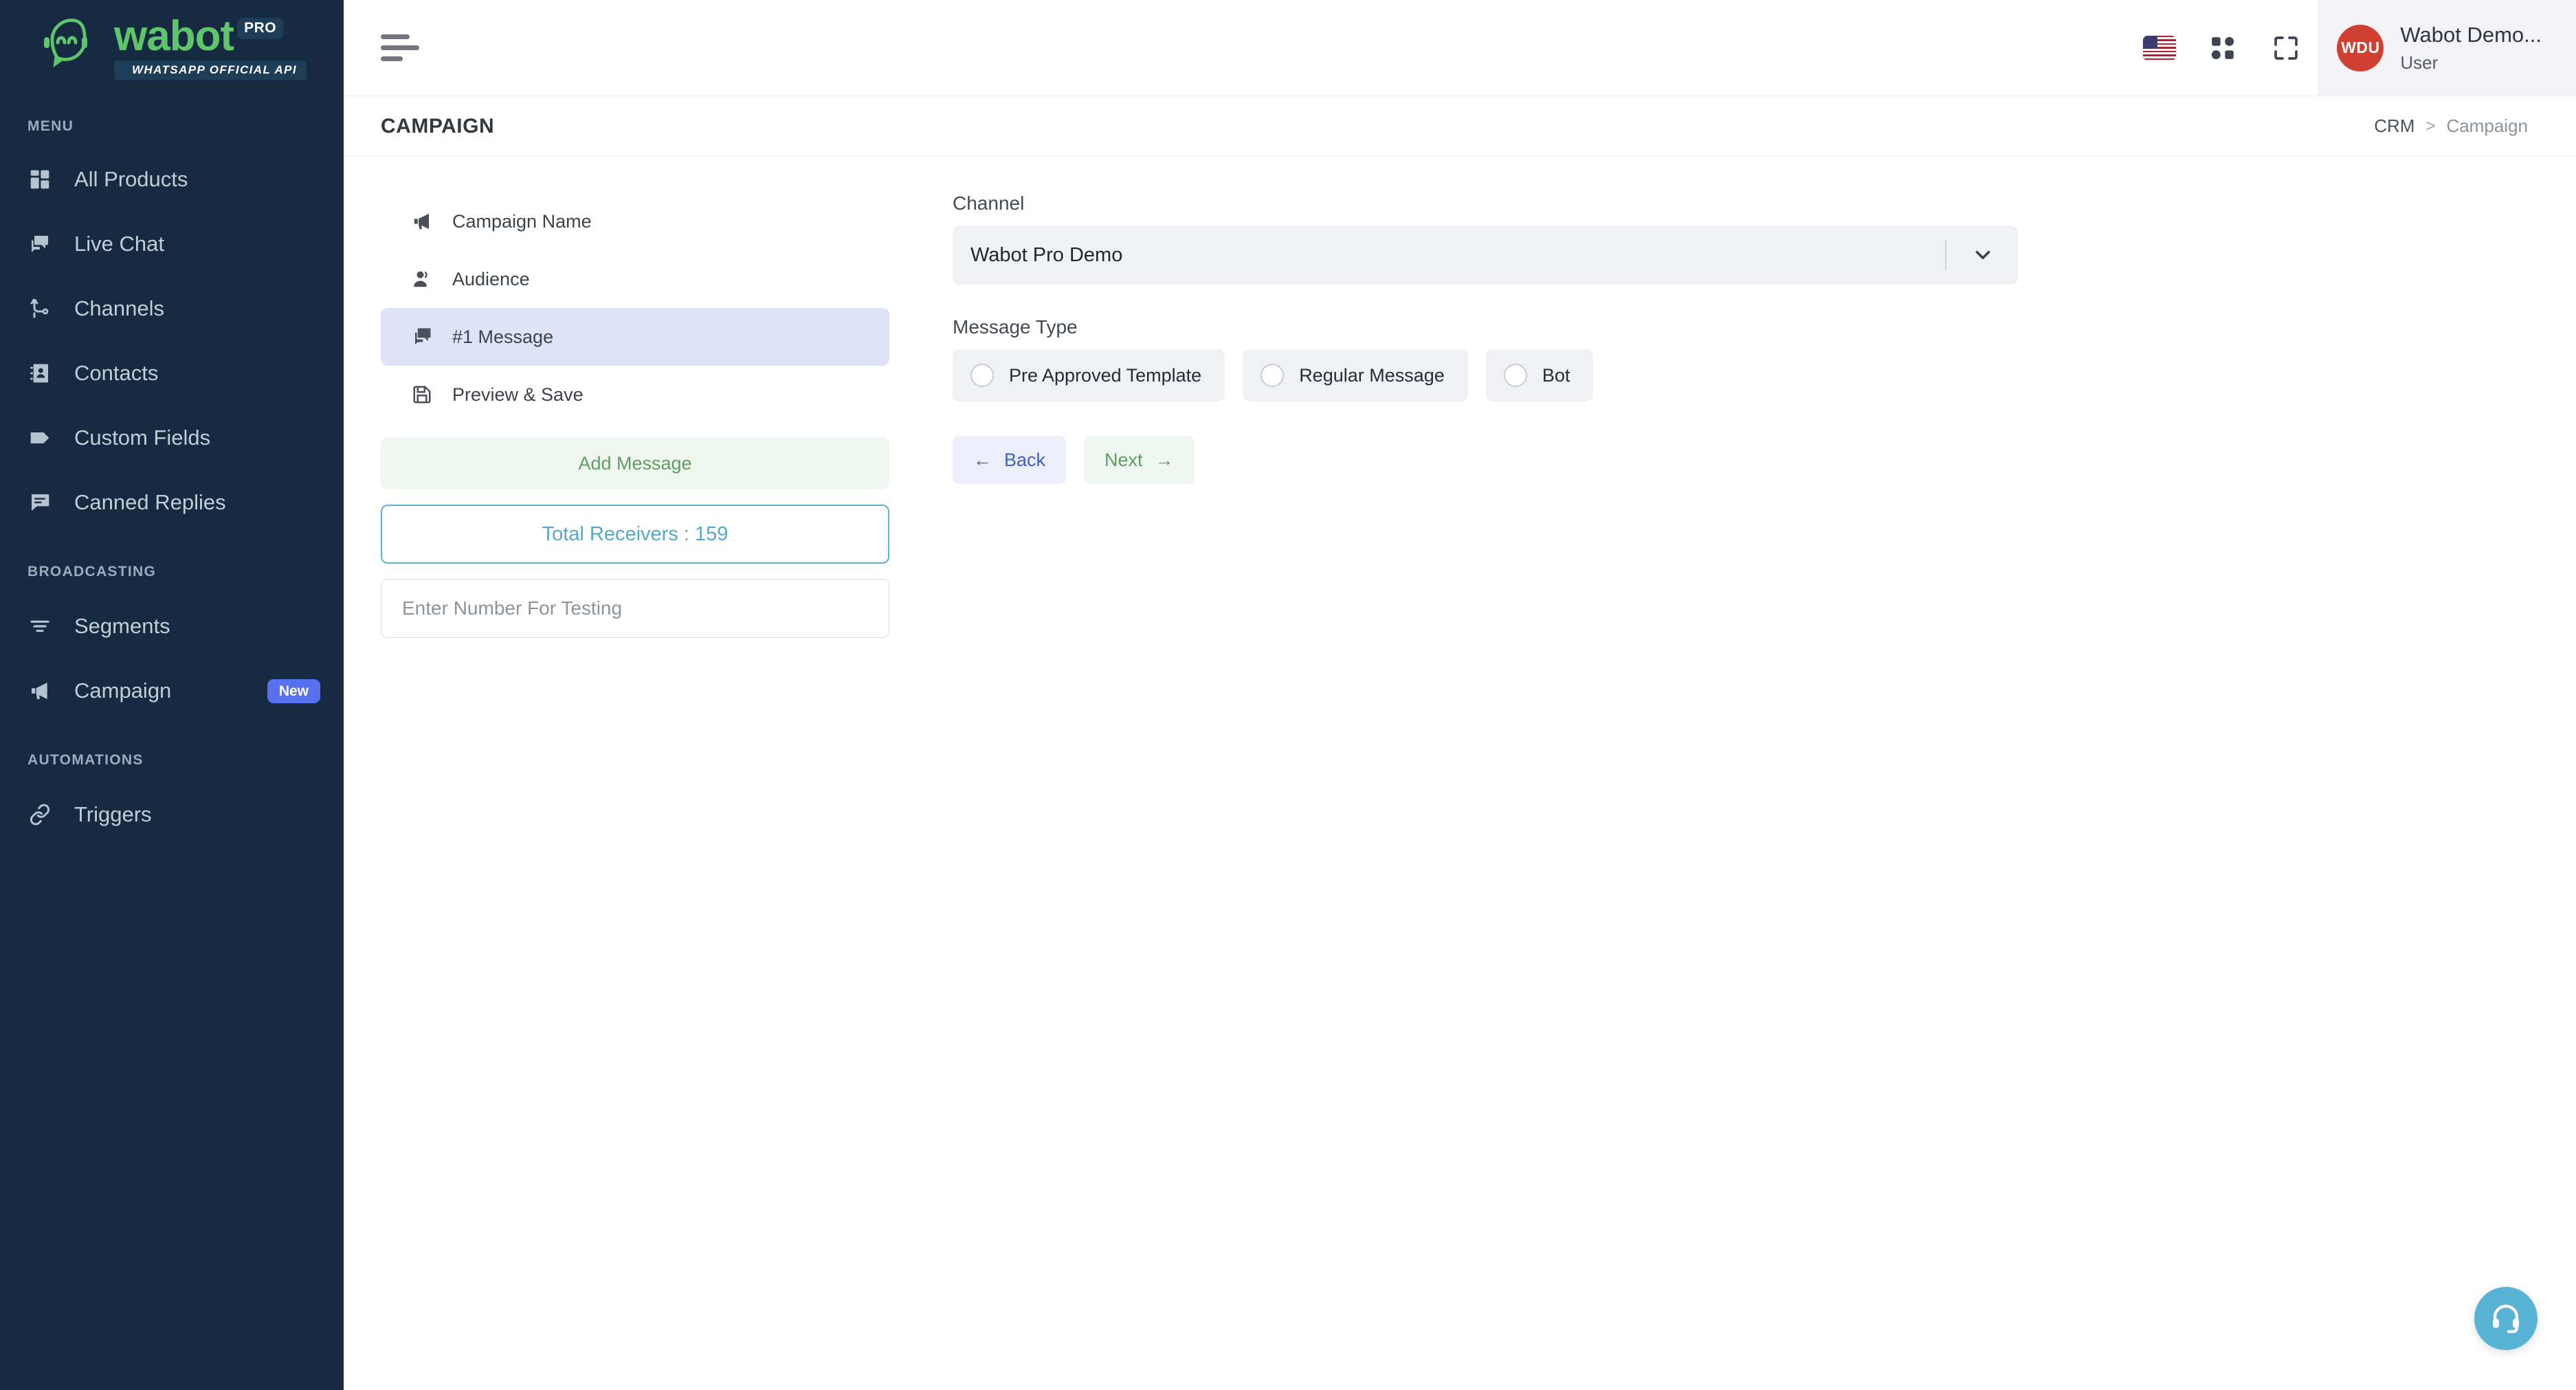 The width and height of the screenshot is (2576, 1390). Describe the element at coordinates (172, 308) in the screenshot. I see `sidebar-item-channels: Channels` at that location.